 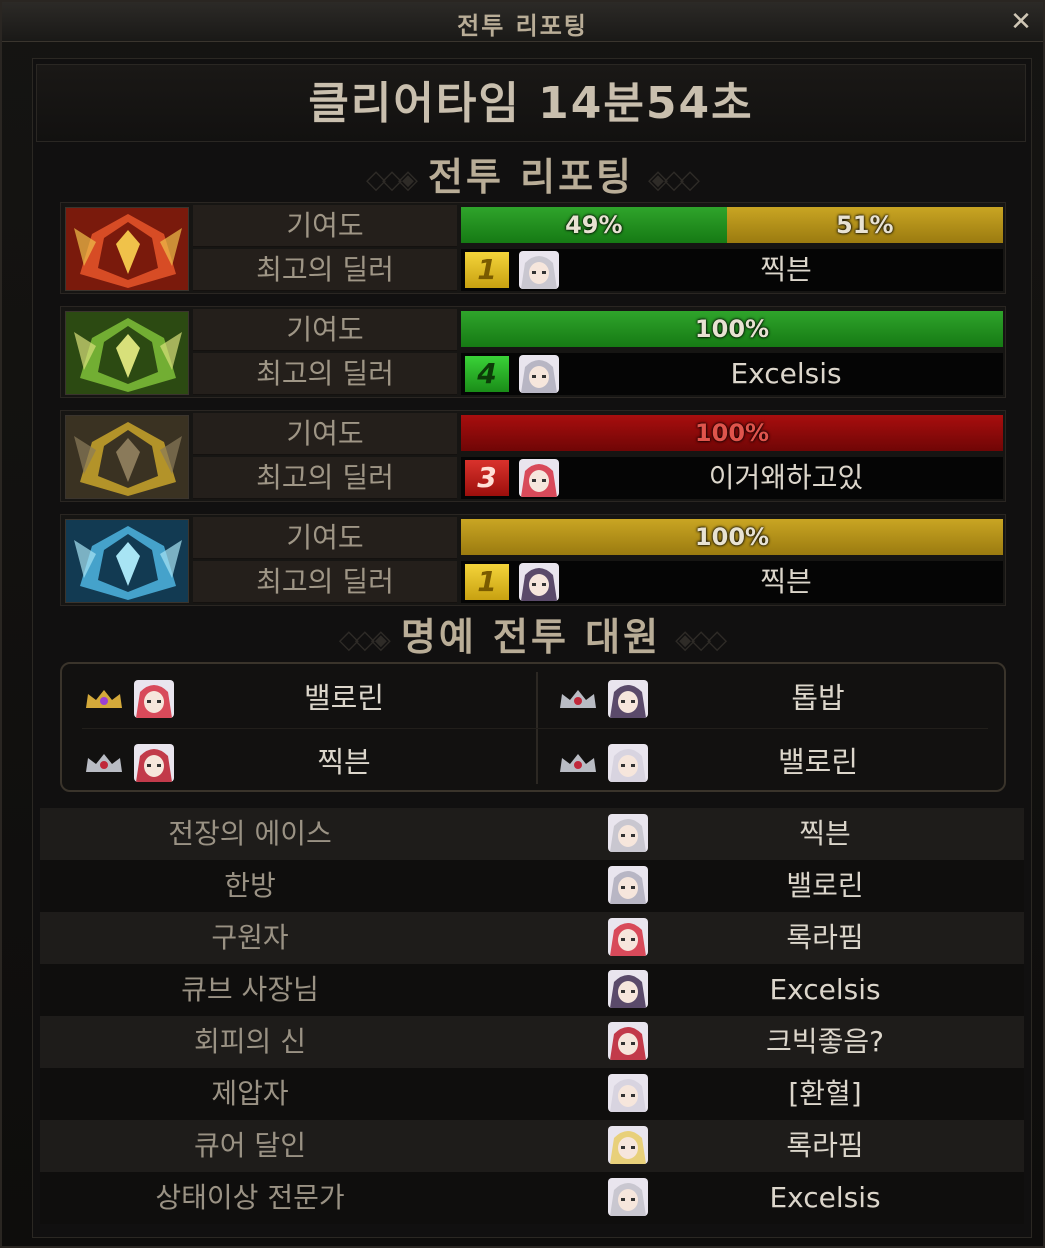 I want to click on title-bar: 전투 리포팅 ✕, so click(x=522, y=22).